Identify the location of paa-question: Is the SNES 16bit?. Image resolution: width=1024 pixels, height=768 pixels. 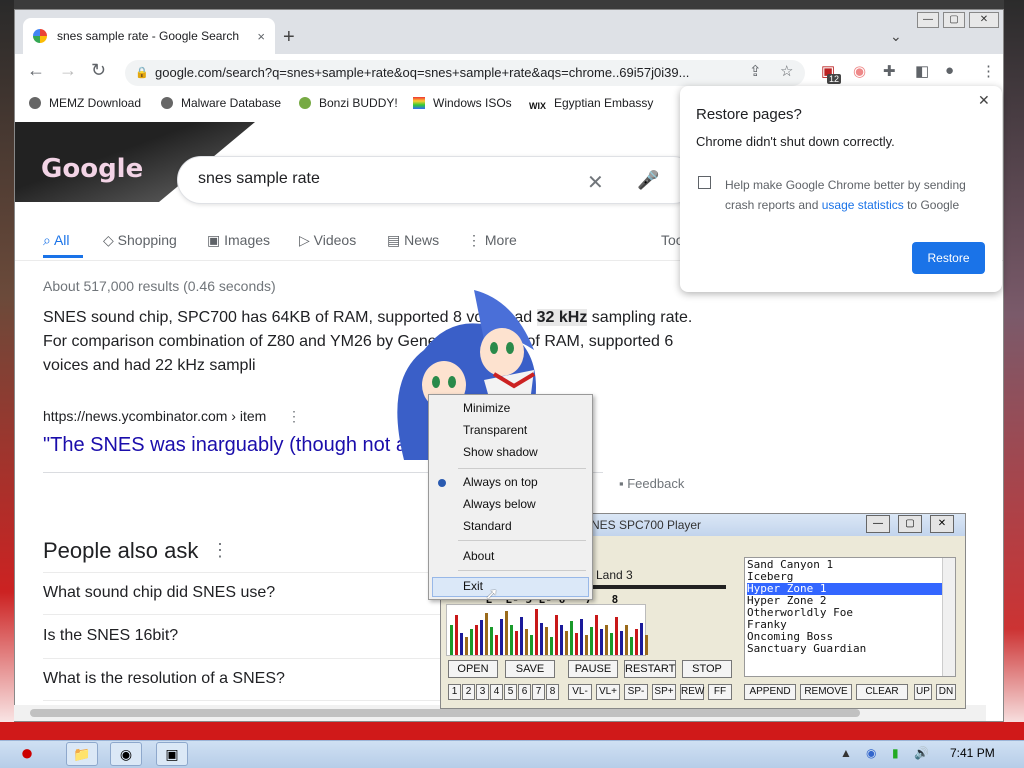
(110, 636).